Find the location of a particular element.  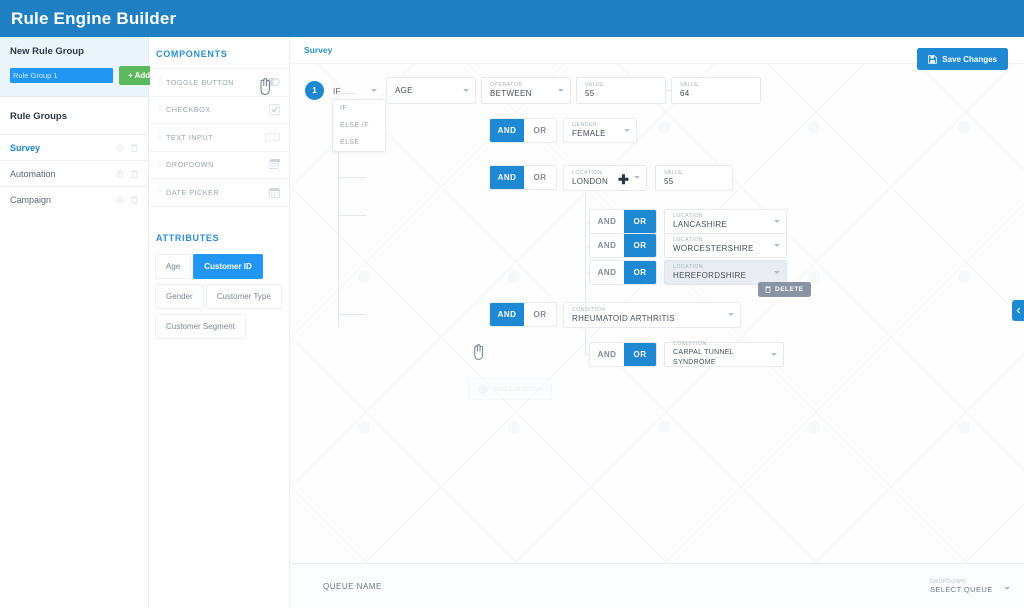

queue-select-field: DROPDOWN SELECT QUEUE is located at coordinates (970, 586).